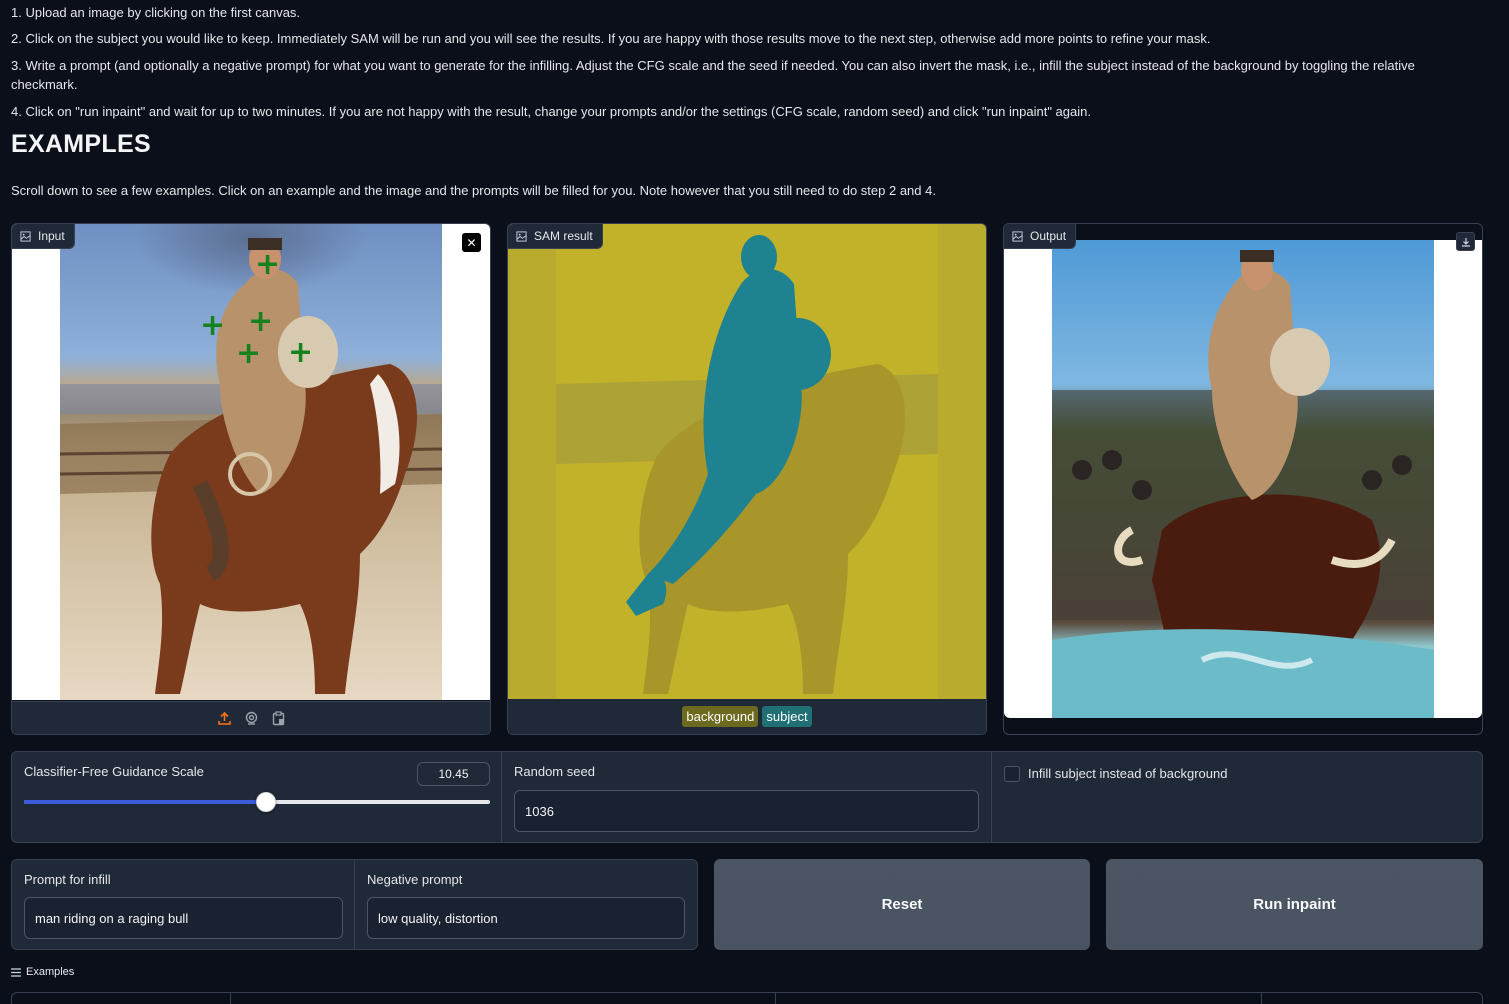 Image resolution: width=1509 pixels, height=1004 pixels. Describe the element at coordinates (266, 802) in the screenshot. I see `cfg-slider-handle` at that location.